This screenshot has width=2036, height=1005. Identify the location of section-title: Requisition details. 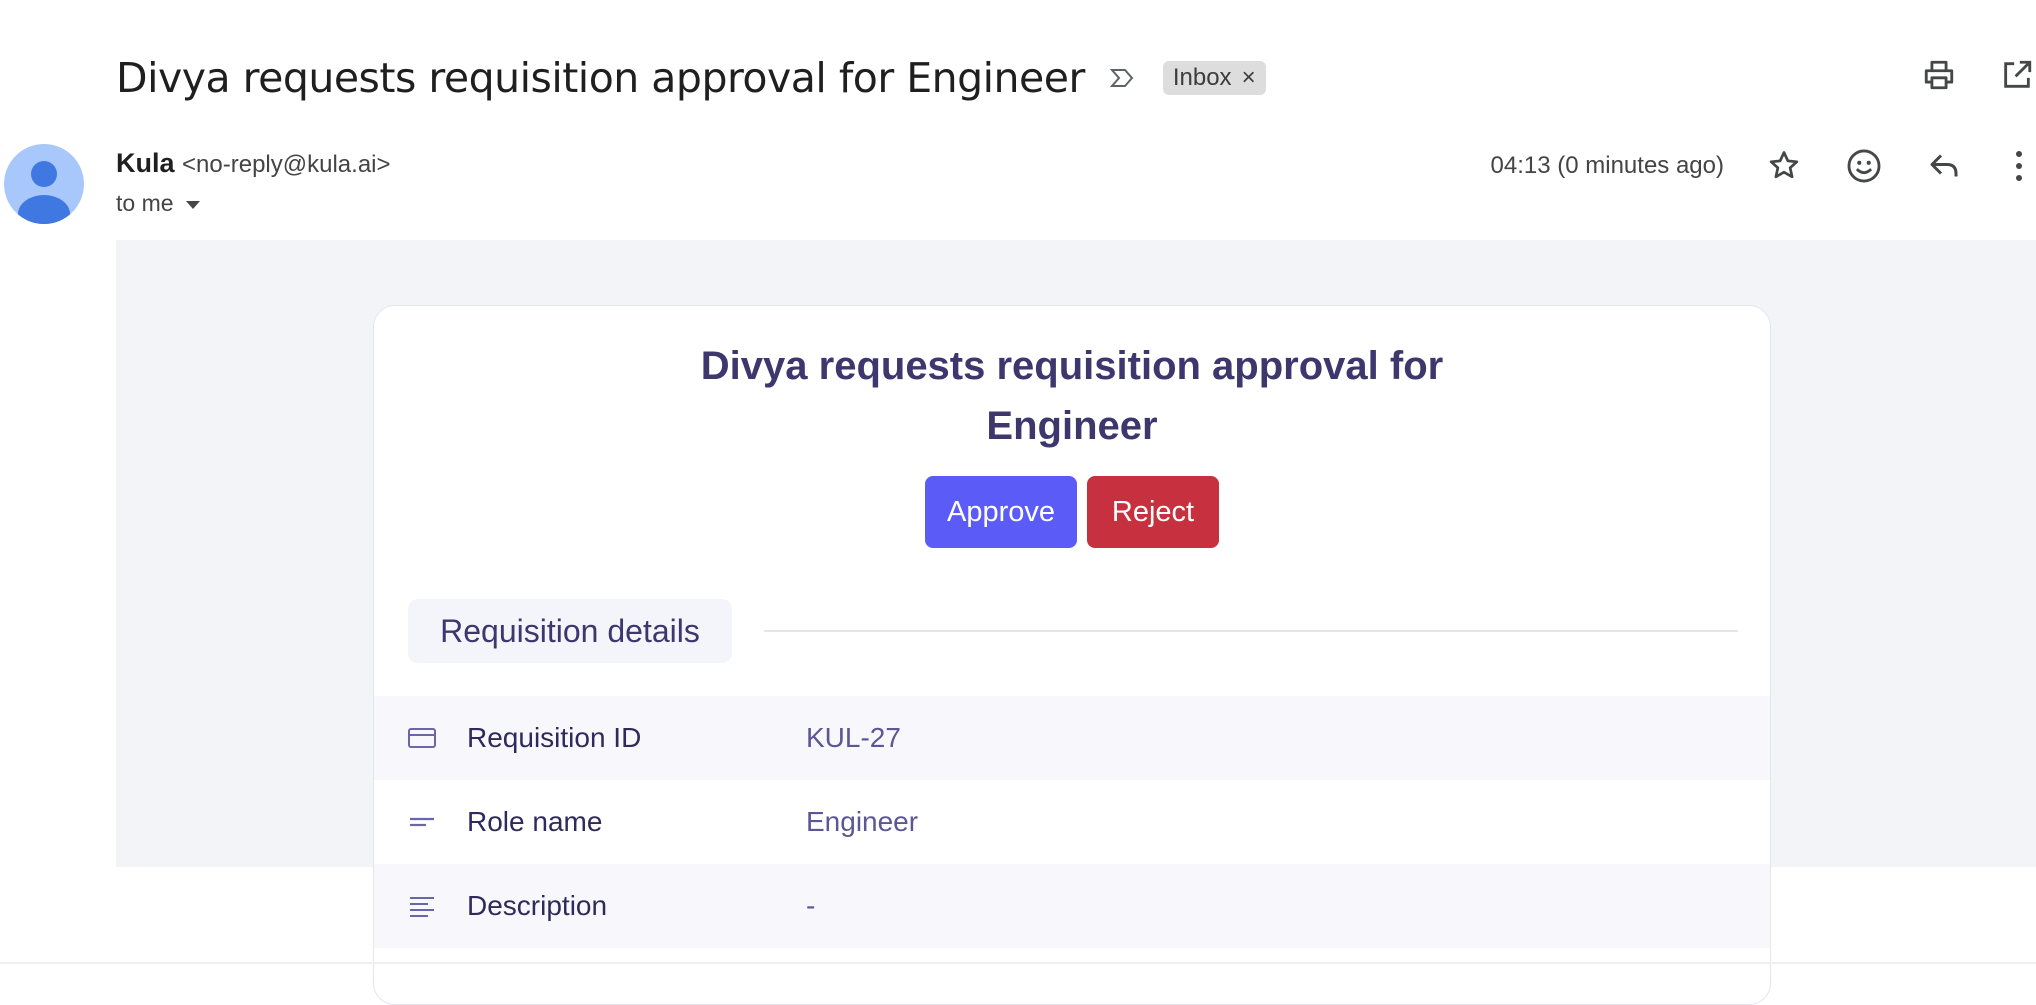
(570, 631).